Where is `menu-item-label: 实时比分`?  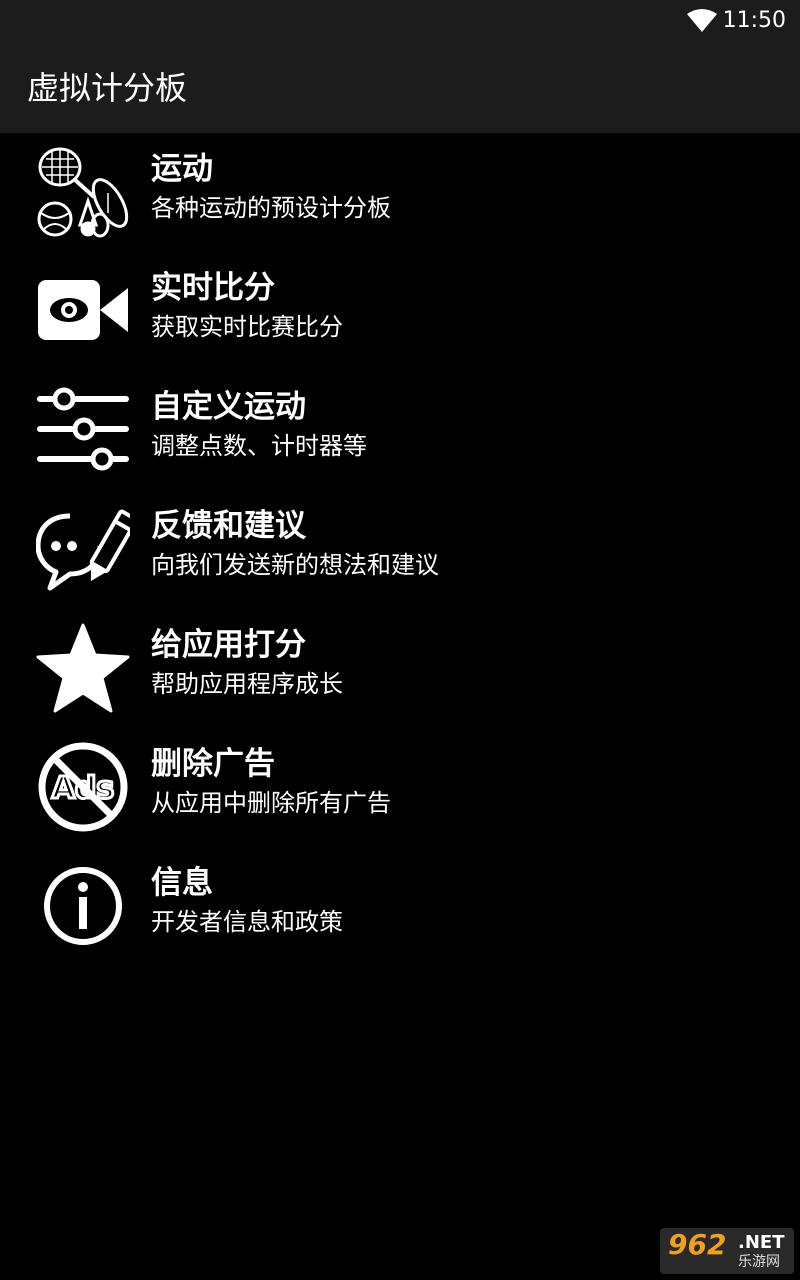
menu-item-label: 实时比分 is located at coordinates (213, 288).